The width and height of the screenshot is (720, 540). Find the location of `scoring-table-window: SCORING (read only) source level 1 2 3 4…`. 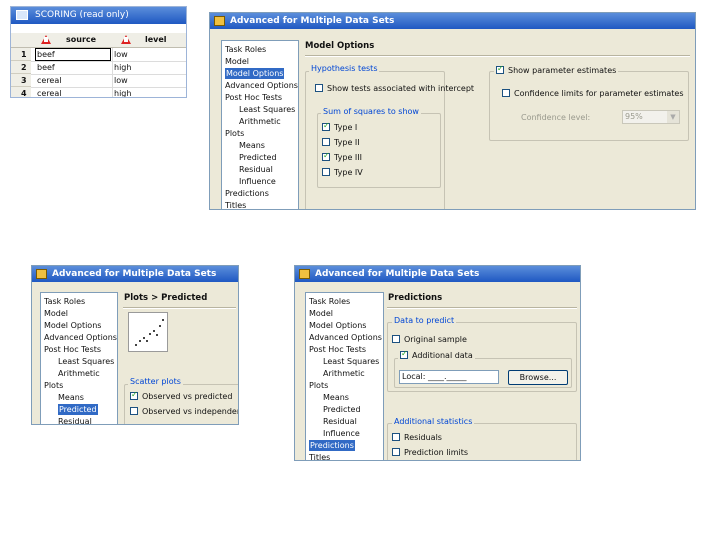

scoring-table-window: SCORING (read only) source level 1 2 3 4… is located at coordinates (98, 52).